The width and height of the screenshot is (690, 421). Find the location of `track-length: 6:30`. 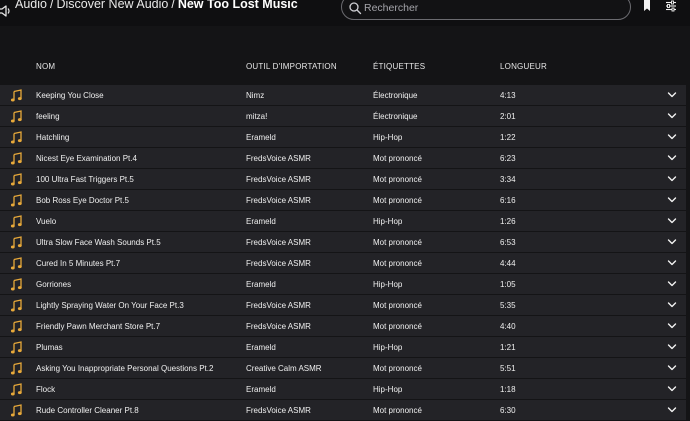

track-length: 6:30 is located at coordinates (508, 410).